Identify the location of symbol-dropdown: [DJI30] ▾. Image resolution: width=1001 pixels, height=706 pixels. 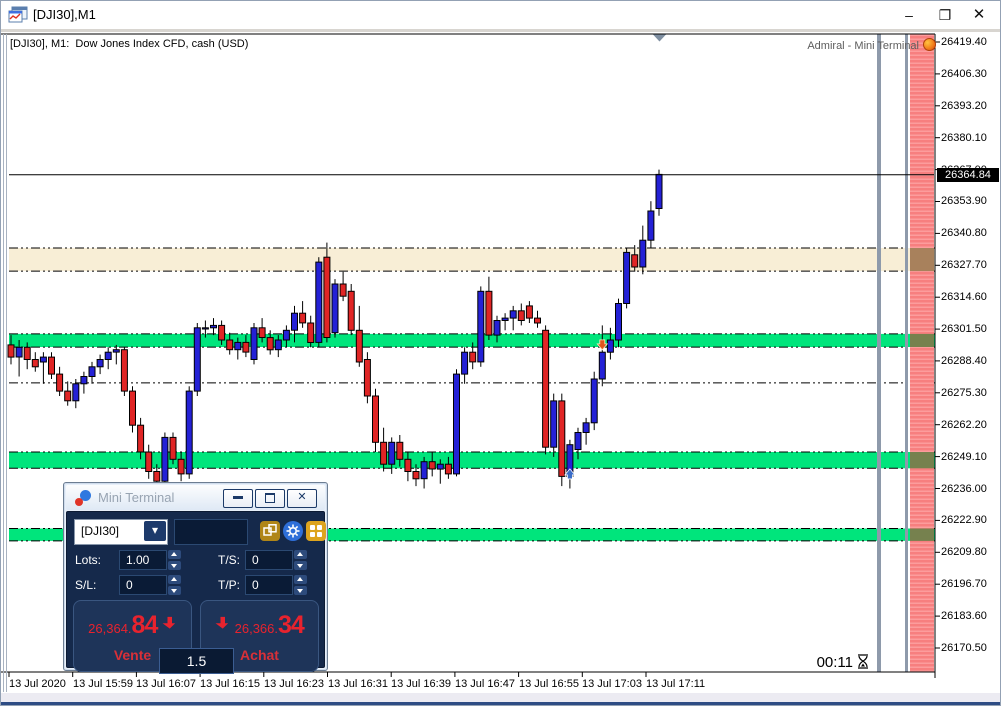
(121, 532).